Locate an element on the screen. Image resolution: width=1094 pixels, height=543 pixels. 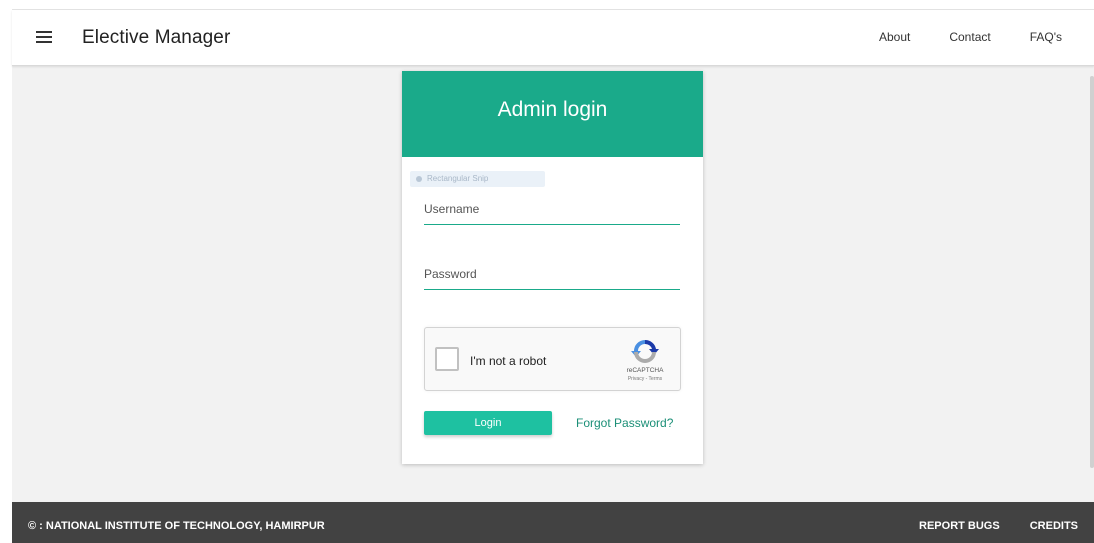
password-field-wrapper is located at coordinates (552, 277).